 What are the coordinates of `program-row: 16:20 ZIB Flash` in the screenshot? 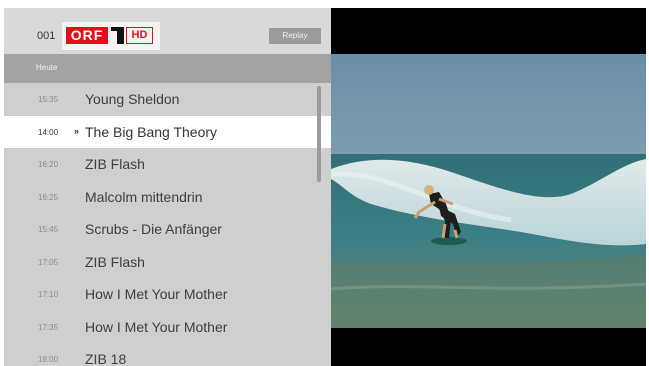 It's located at (167, 164).